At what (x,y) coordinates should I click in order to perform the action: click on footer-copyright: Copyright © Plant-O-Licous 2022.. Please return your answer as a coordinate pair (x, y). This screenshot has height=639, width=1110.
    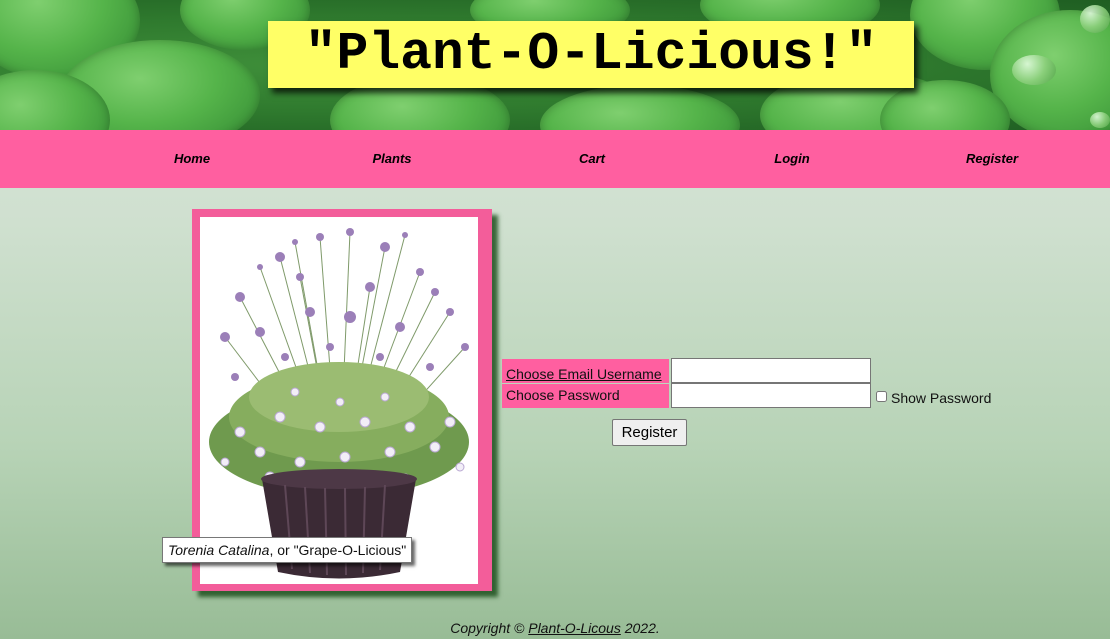
    Looking at the image, I should click on (555, 628).